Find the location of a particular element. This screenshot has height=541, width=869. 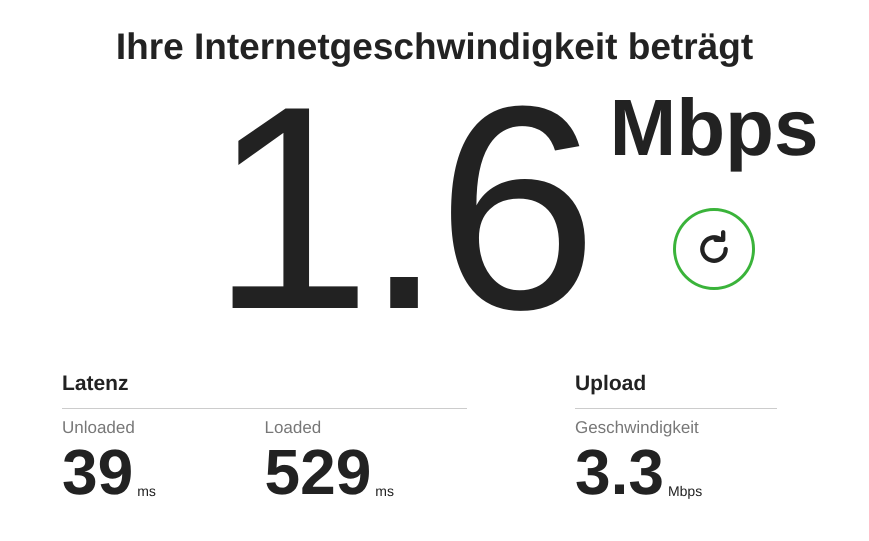

metric-value: 529 is located at coordinates (318, 472).